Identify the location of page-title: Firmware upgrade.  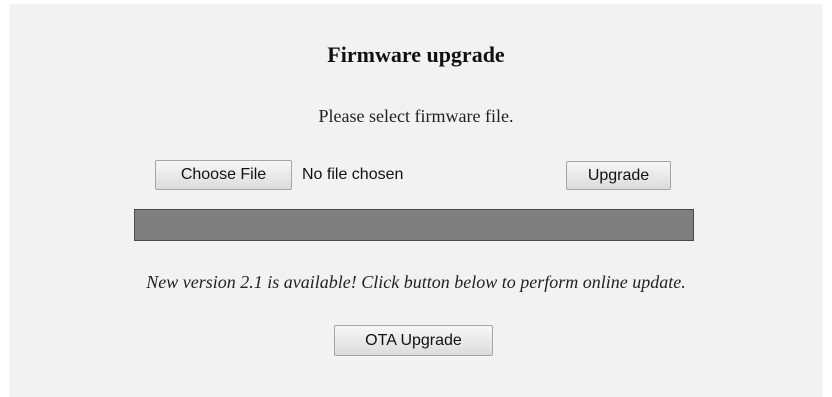
(416, 54).